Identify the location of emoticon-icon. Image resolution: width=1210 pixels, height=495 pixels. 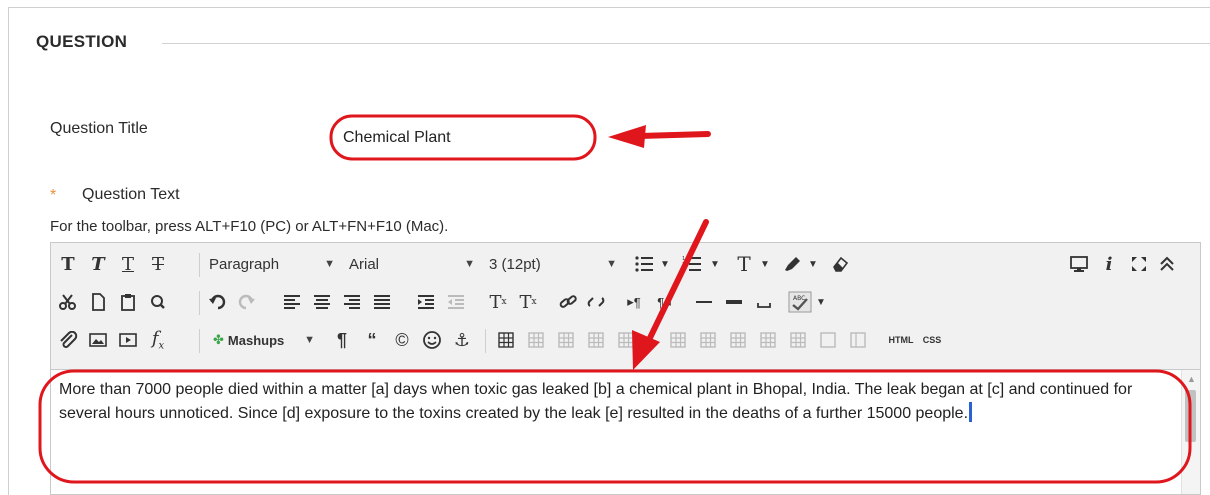
(432, 340).